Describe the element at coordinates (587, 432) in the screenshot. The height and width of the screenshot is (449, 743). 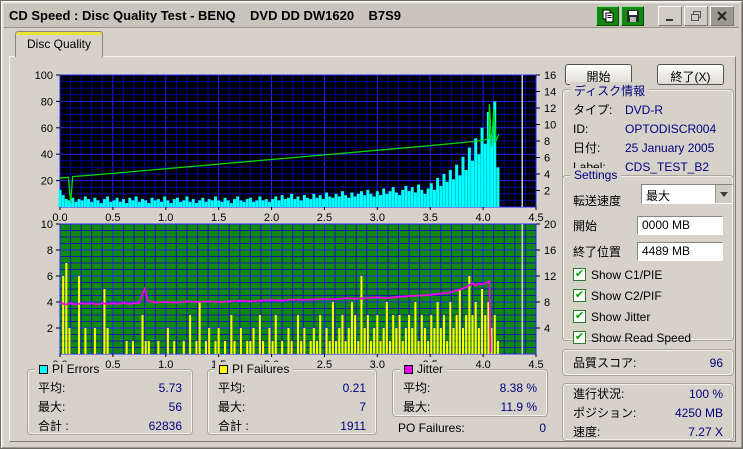
I see `speed-label: 速度:` at that location.